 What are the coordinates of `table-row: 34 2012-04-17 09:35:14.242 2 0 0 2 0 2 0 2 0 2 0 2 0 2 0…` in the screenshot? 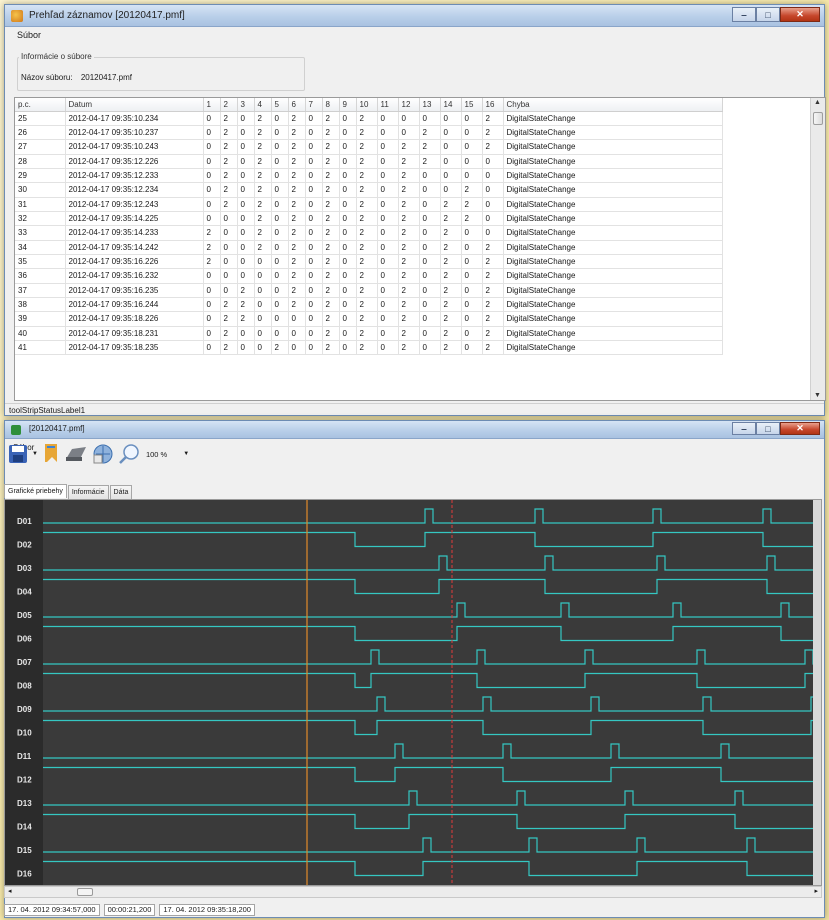 It's located at (369, 247).